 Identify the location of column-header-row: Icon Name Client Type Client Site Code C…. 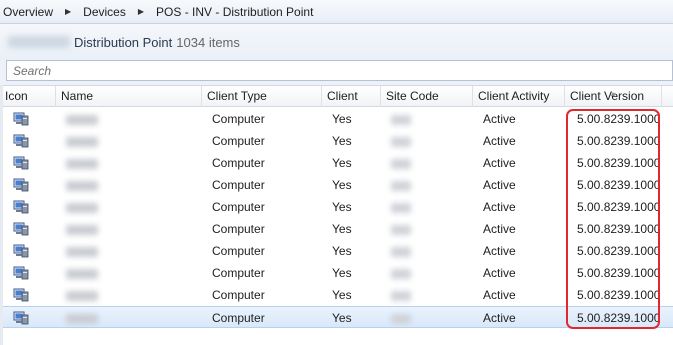
(336, 96).